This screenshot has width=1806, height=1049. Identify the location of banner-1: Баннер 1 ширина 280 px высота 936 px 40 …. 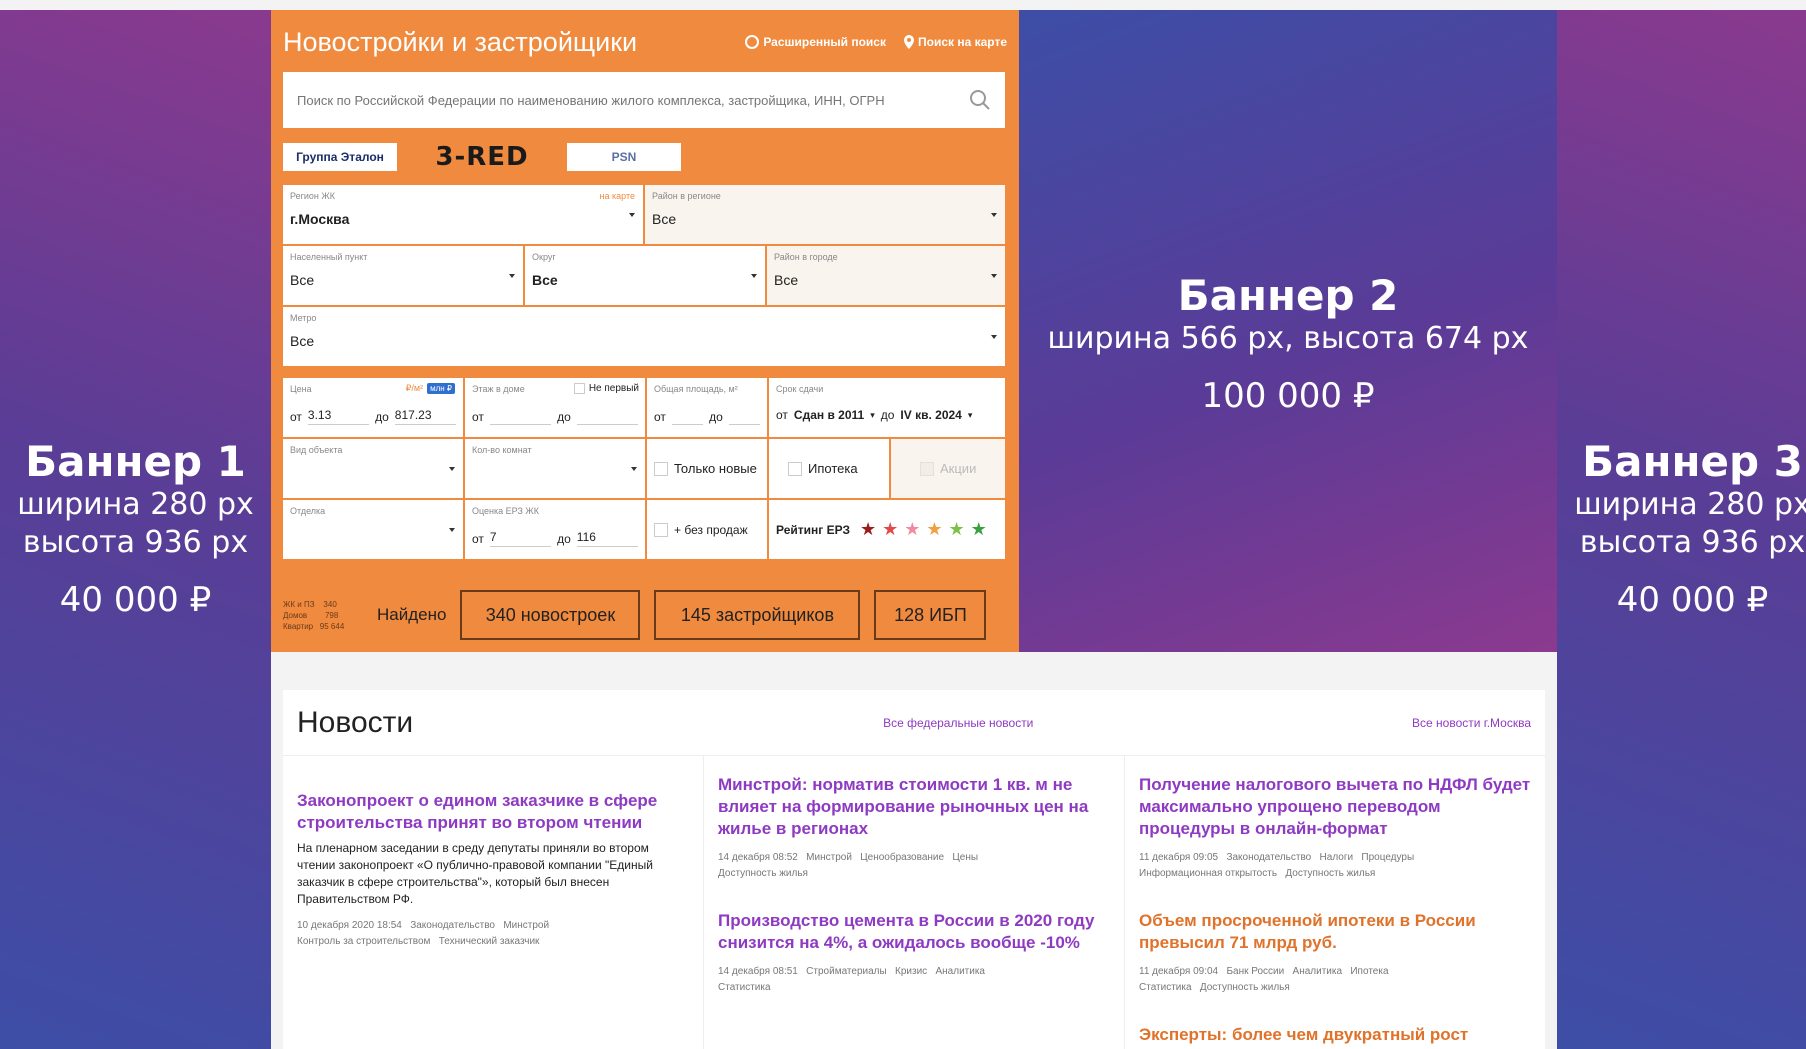
(135, 529).